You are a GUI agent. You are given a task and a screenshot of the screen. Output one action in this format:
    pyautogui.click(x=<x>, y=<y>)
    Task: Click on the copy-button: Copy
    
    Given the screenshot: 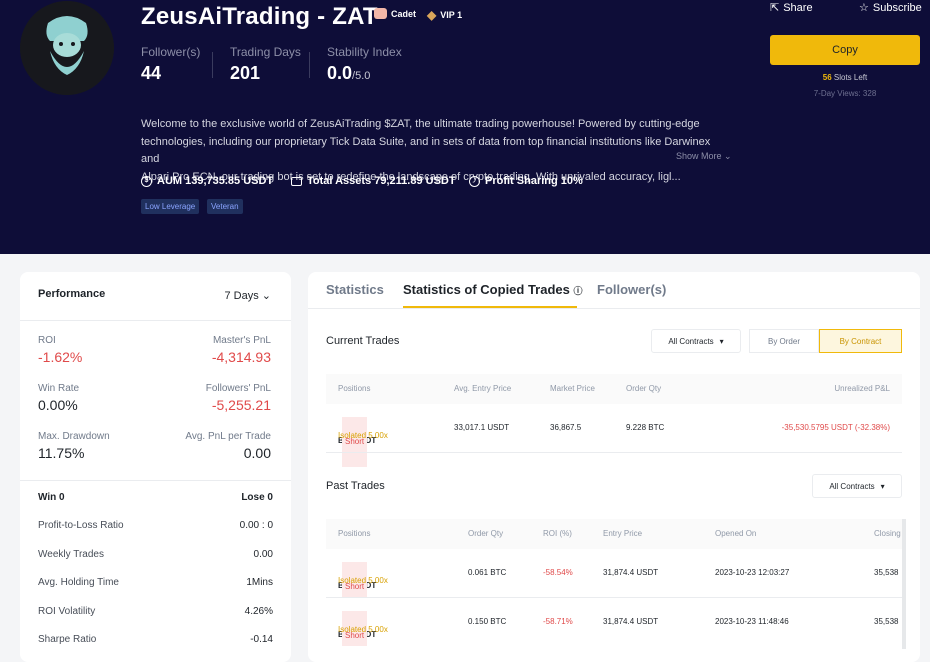 What is the action you would take?
    pyautogui.click(x=845, y=50)
    